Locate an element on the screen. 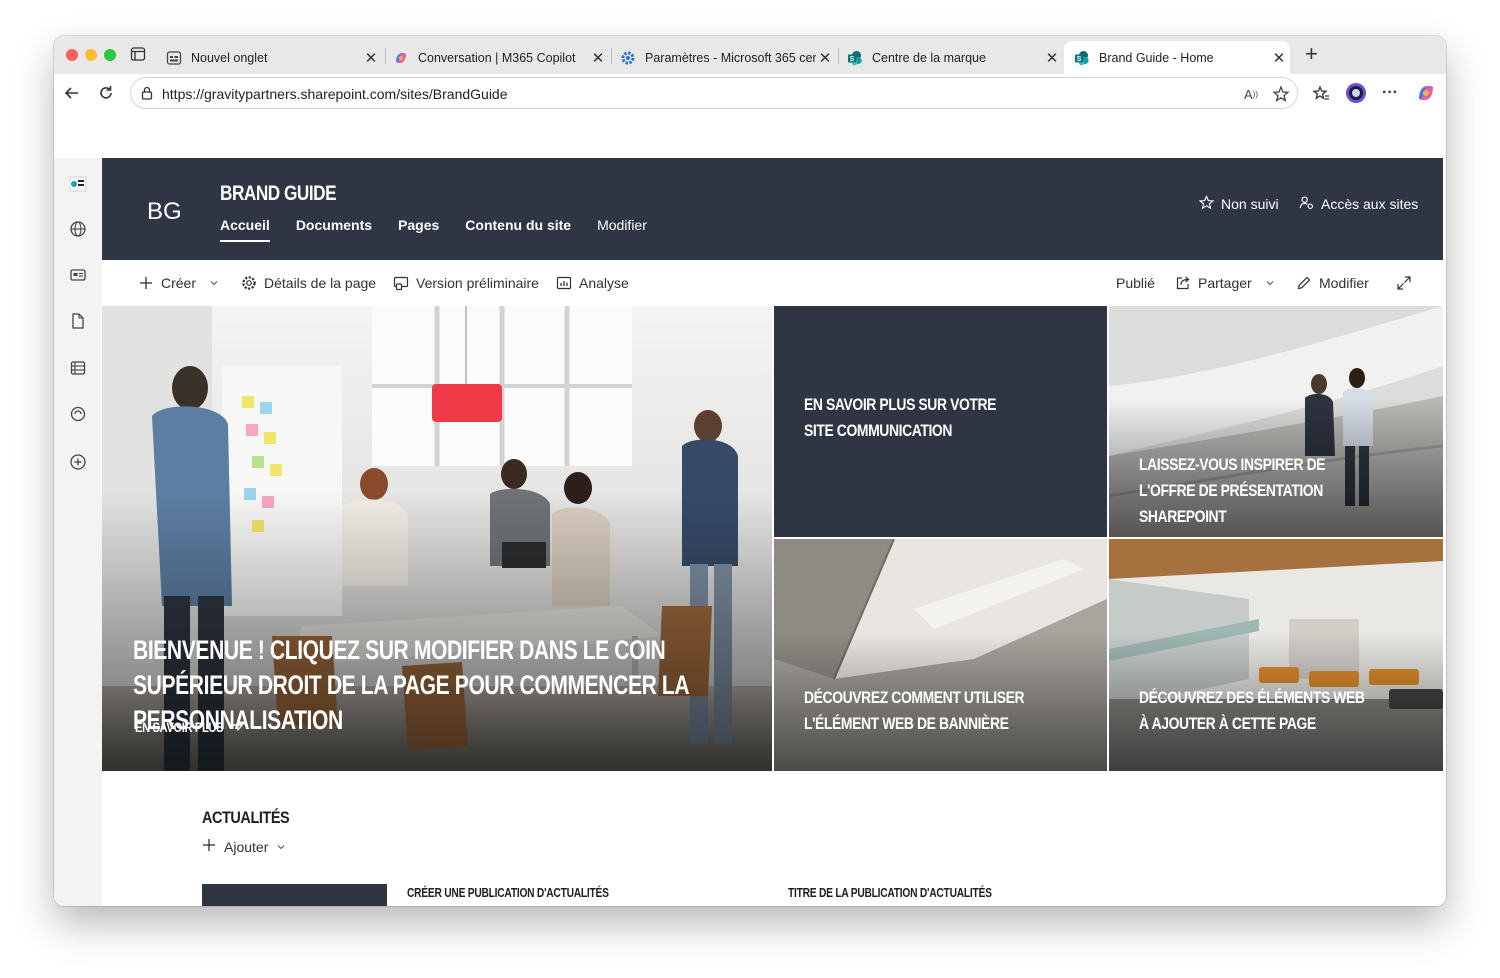 This screenshot has height=978, width=1500. favorite-star-icon is located at coordinates (1281, 94).